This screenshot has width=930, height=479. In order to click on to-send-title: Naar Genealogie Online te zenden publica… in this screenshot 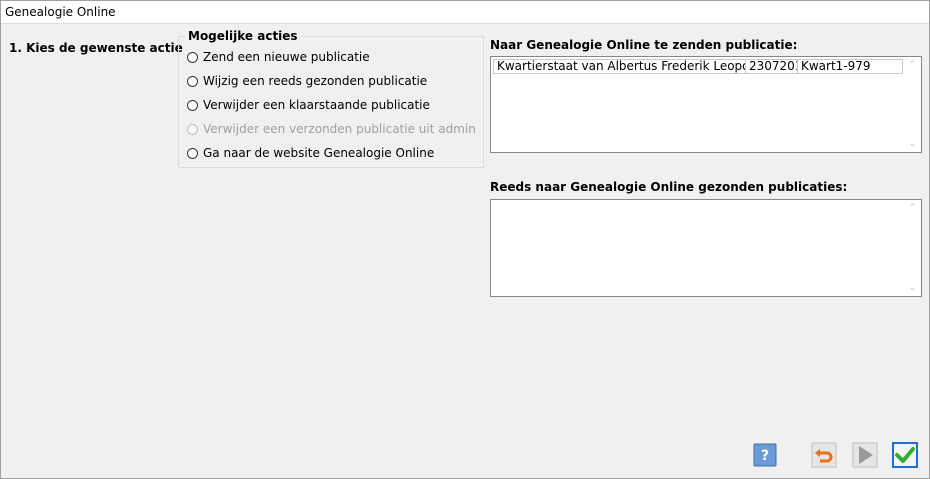, I will do `click(644, 45)`.